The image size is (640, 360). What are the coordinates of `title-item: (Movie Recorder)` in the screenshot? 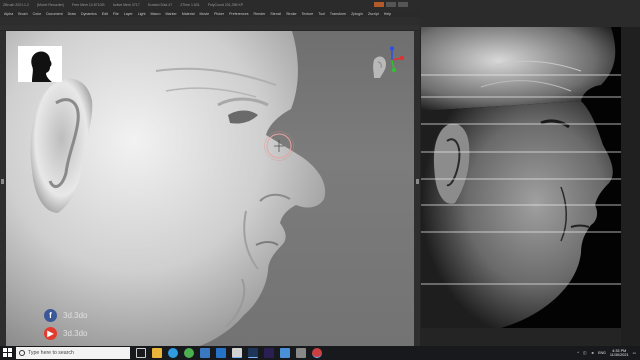 It's located at (50, 5).